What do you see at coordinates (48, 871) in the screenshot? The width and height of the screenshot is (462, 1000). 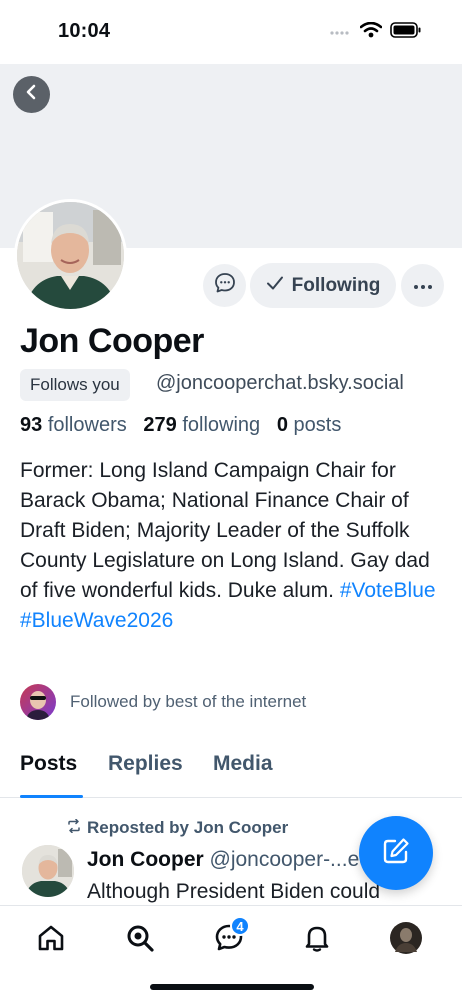 I see `post-author-avatar` at bounding box center [48, 871].